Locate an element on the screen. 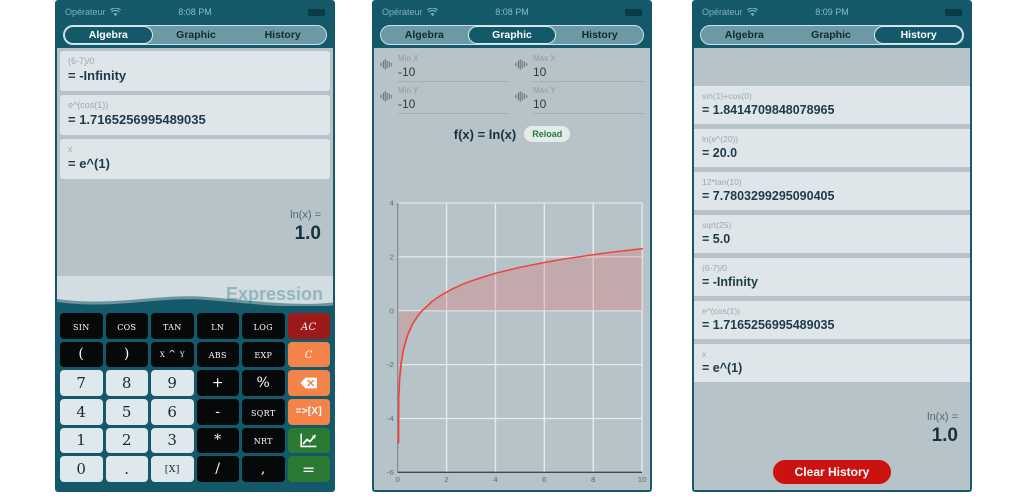 The width and height of the screenshot is (1024, 500). range-input-min-y: Min Y -10 is located at coordinates (453, 100).